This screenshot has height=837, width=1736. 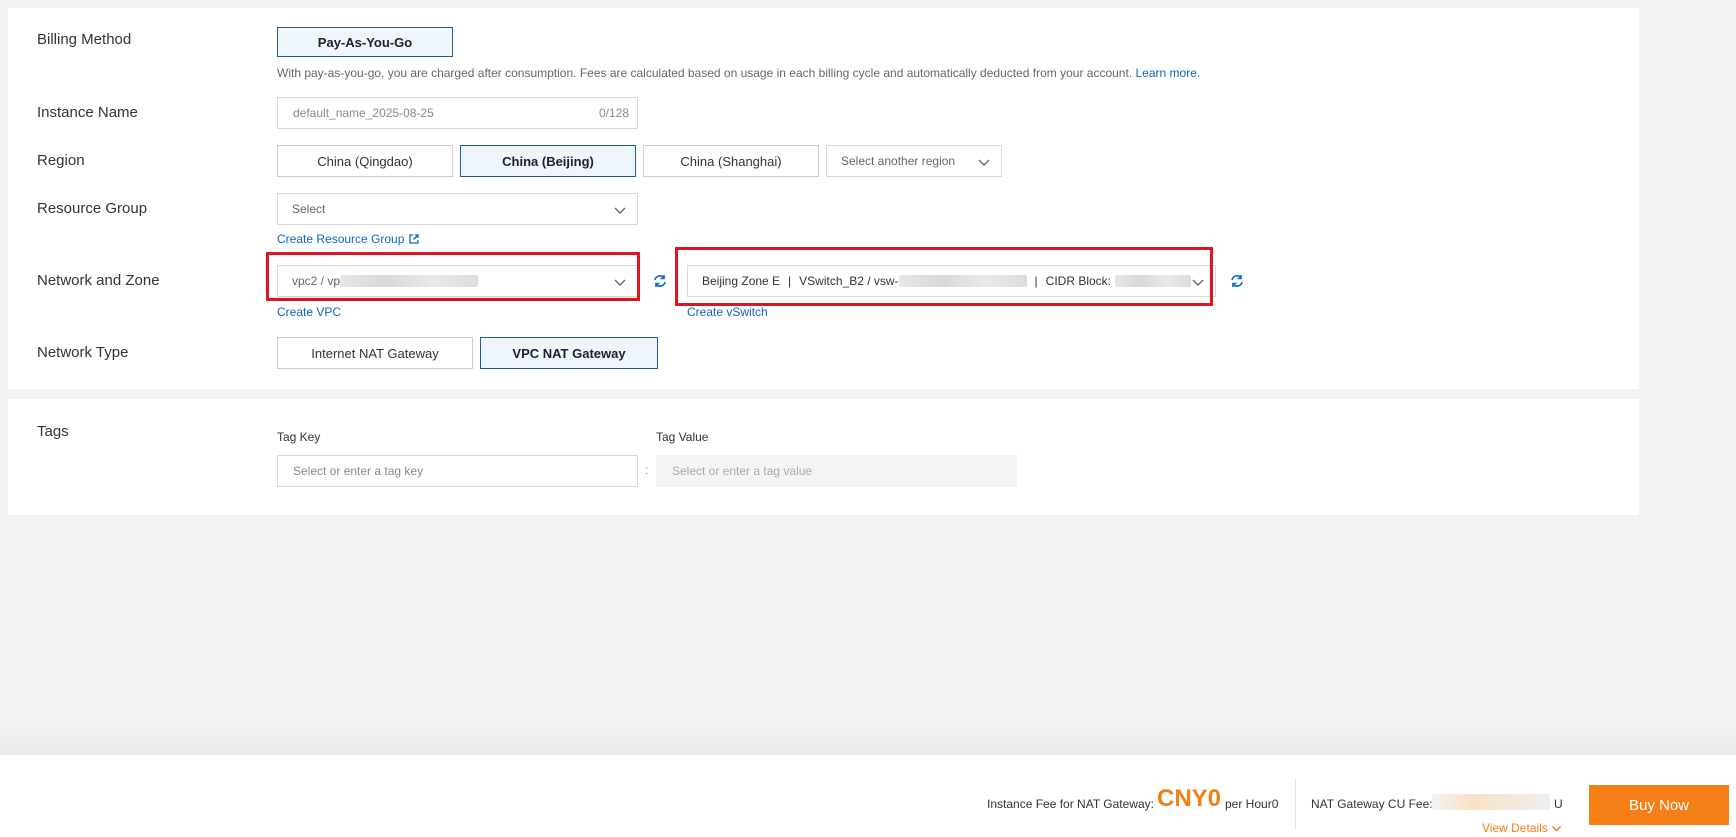 I want to click on tags-label: Tags, so click(x=53, y=431).